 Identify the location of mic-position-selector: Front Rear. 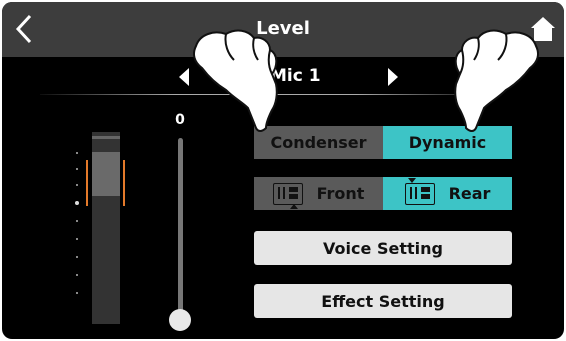
(383, 193).